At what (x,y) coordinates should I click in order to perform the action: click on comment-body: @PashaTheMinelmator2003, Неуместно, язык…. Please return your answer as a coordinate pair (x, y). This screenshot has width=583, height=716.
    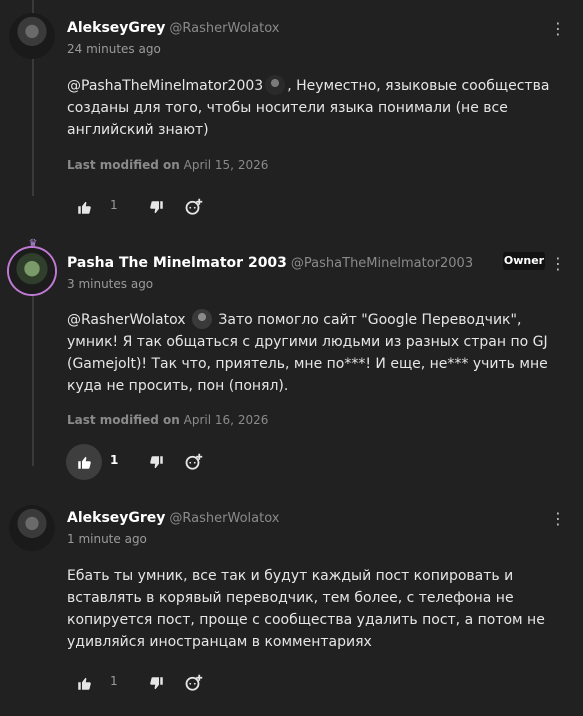
    Looking at the image, I should click on (317, 108).